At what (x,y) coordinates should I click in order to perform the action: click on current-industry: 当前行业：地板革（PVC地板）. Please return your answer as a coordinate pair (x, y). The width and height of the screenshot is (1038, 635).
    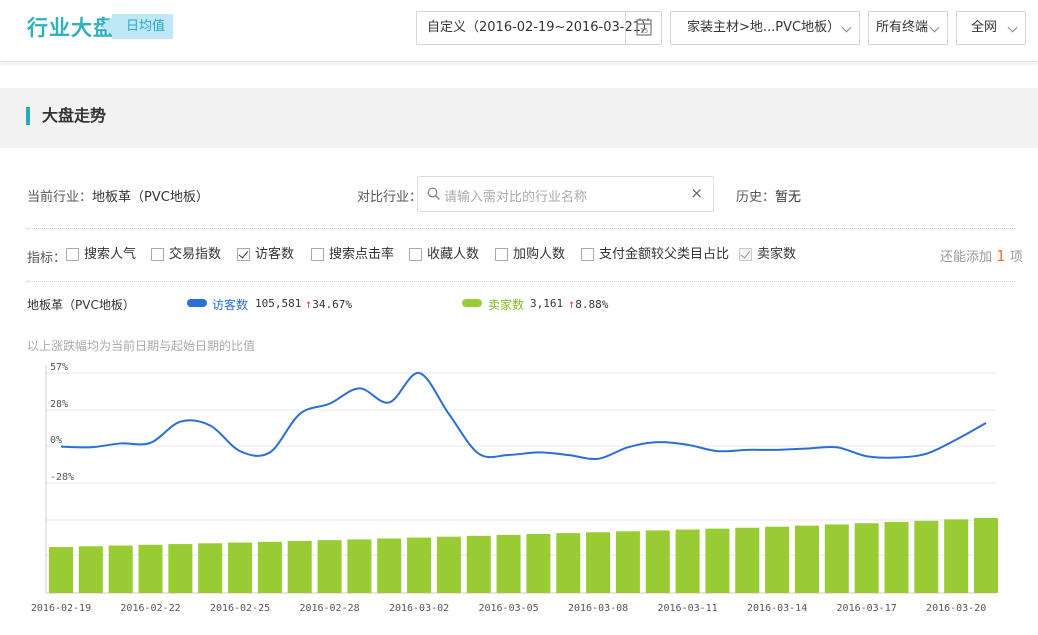
    Looking at the image, I should click on (118, 195).